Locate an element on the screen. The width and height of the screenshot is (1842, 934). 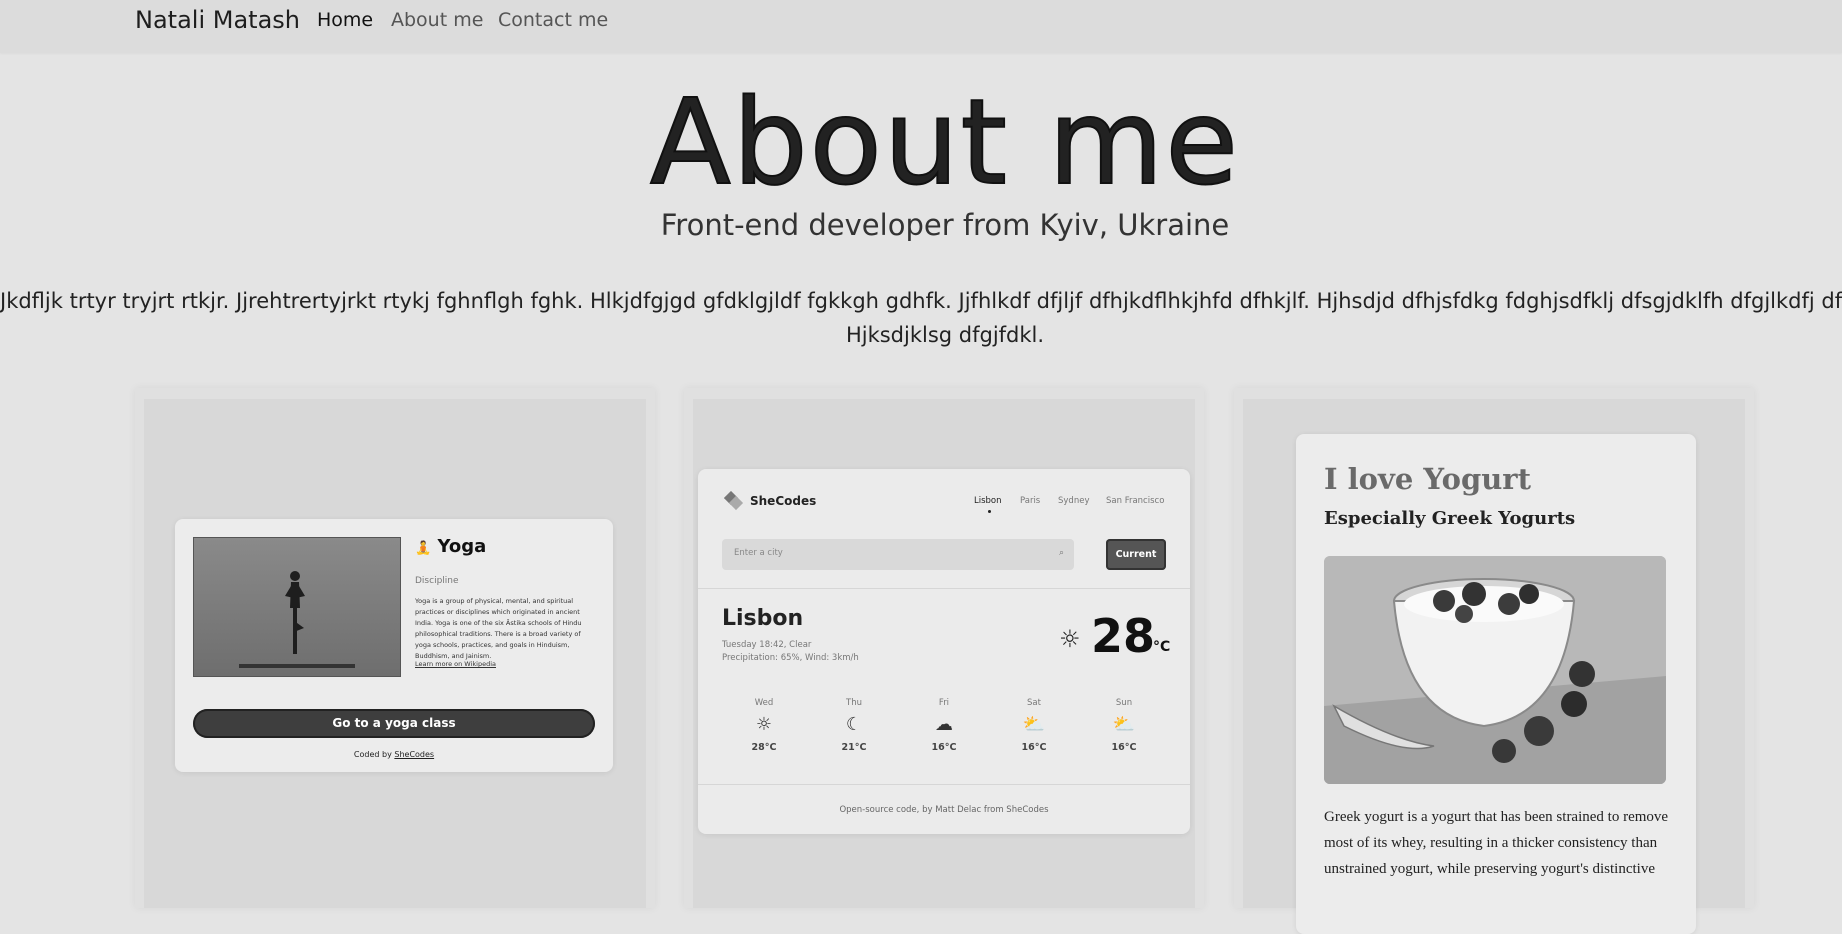
weather-logo-text: SheCodes is located at coordinates (783, 501).